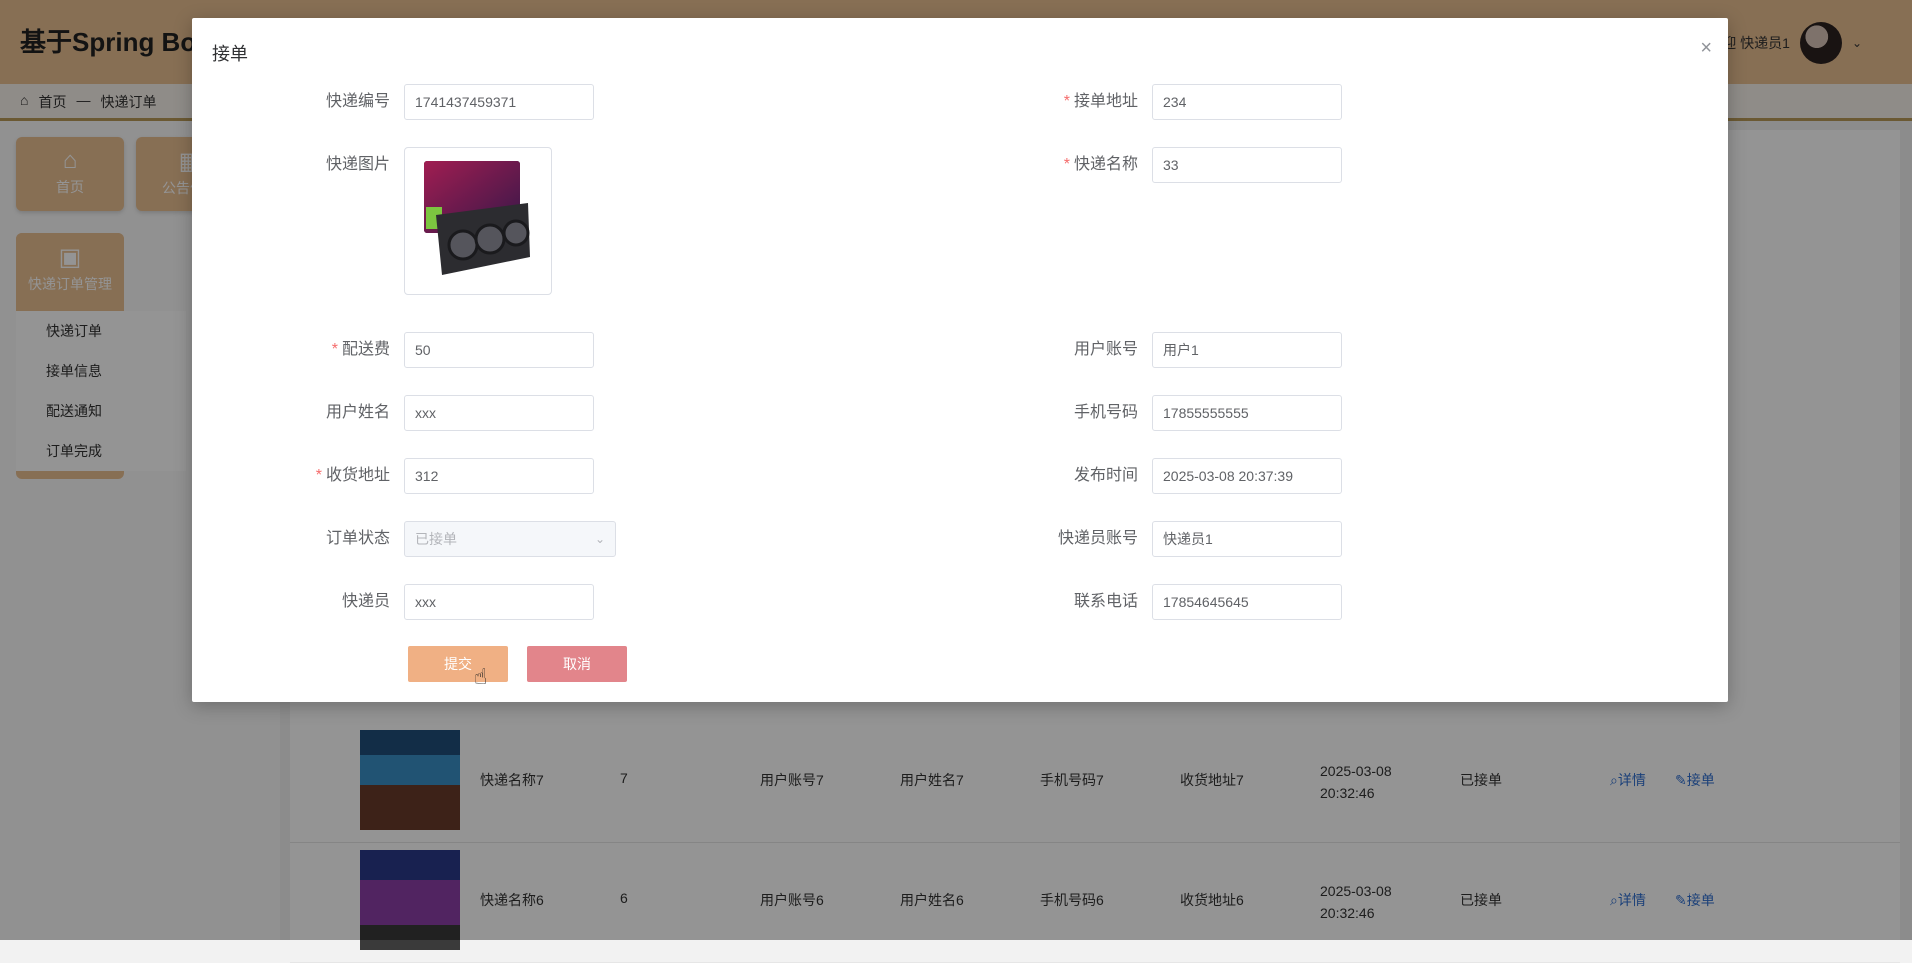 The image size is (1912, 963). What do you see at coordinates (357, 412) in the screenshot?
I see `field-label: 用户姓名` at bounding box center [357, 412].